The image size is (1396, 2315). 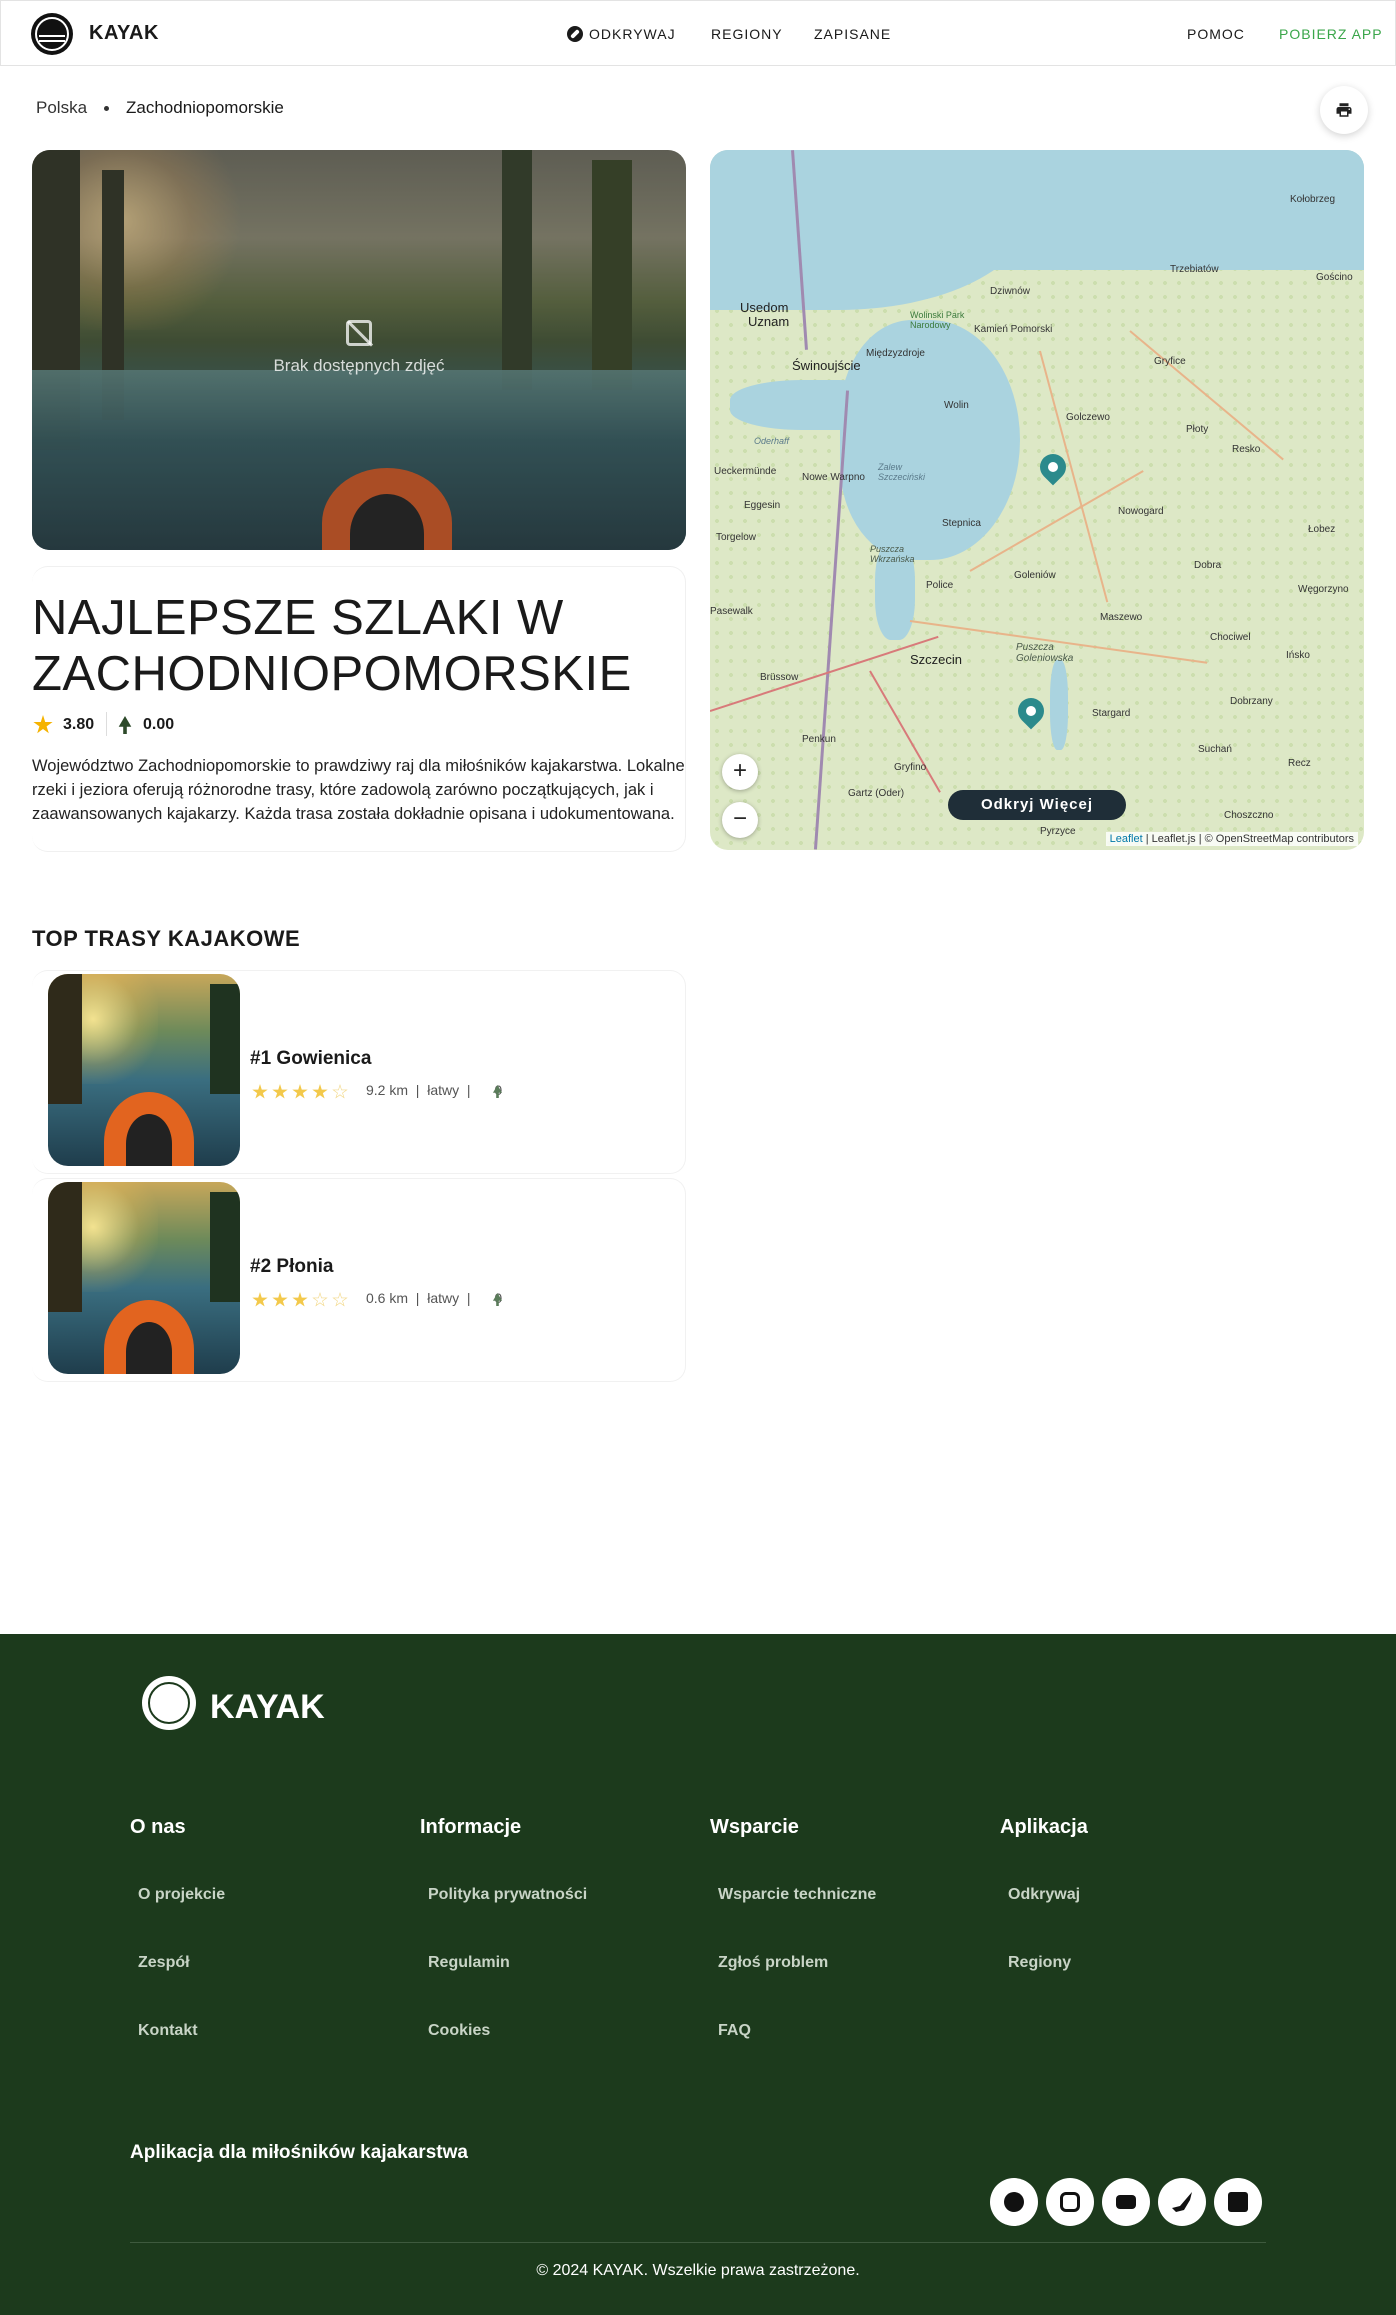 I want to click on map-label: Stargard, so click(x=1111, y=713).